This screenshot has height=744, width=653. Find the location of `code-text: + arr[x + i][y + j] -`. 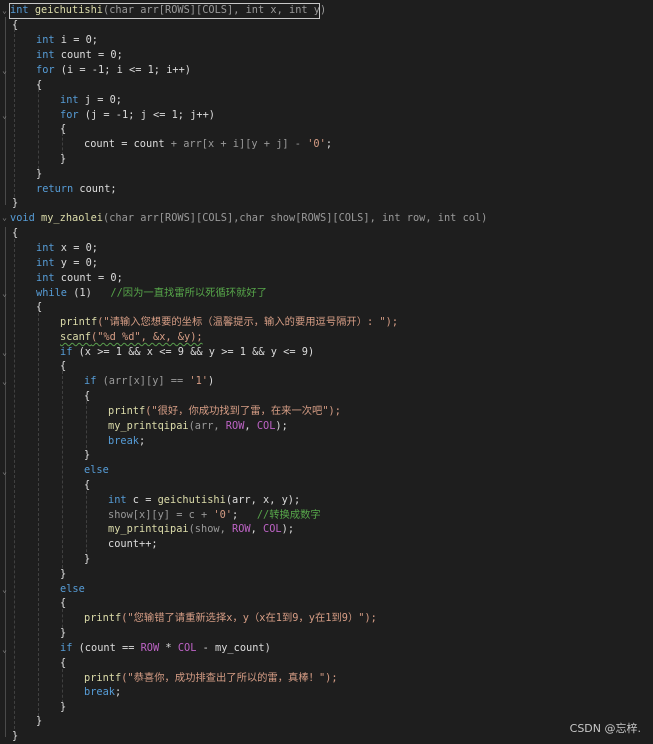

code-text: + arr[x + i][y + j] - is located at coordinates (236, 144).